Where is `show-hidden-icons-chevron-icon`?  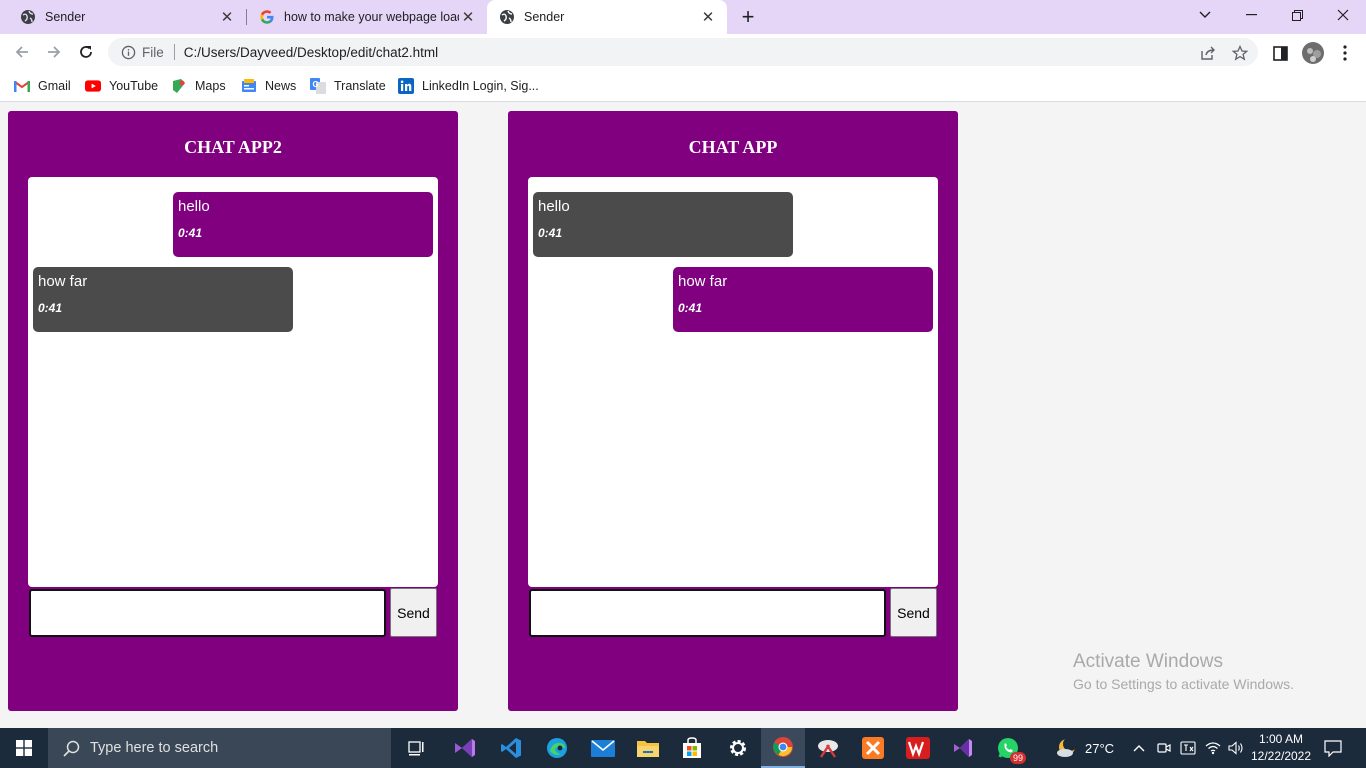
show-hidden-icons-chevron-icon is located at coordinates (1139, 748).